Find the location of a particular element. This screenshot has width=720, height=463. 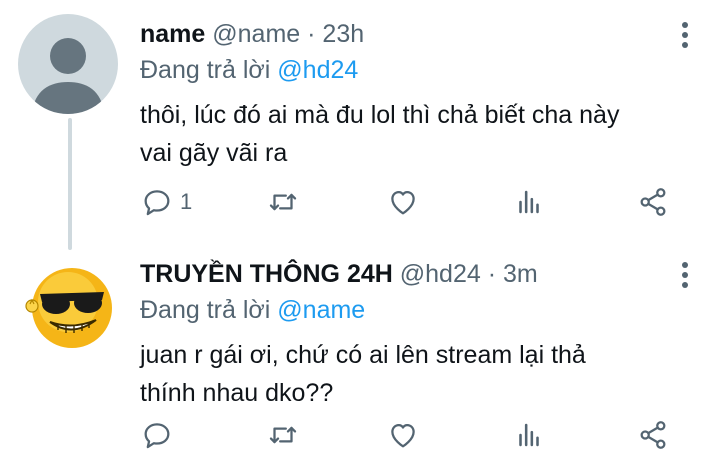

tweet-header: TRUYỀN THÔNG 24H @hd24 · 3m is located at coordinates (339, 274).